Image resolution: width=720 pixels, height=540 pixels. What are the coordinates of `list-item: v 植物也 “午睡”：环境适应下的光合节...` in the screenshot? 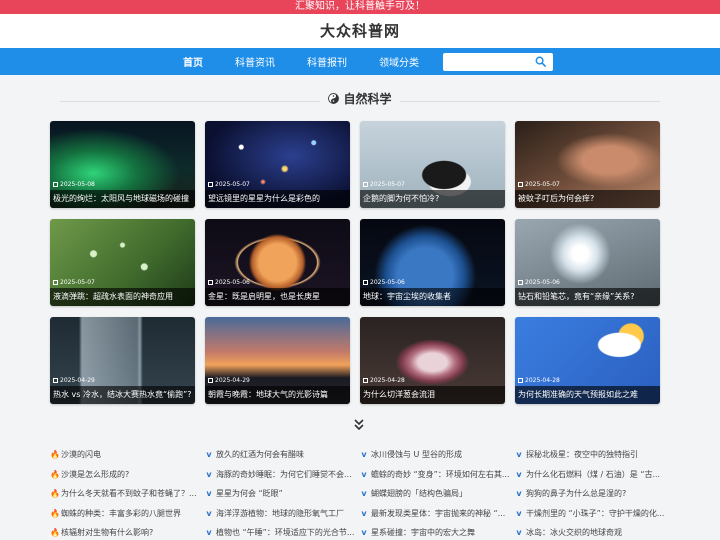 It's located at (282, 531).